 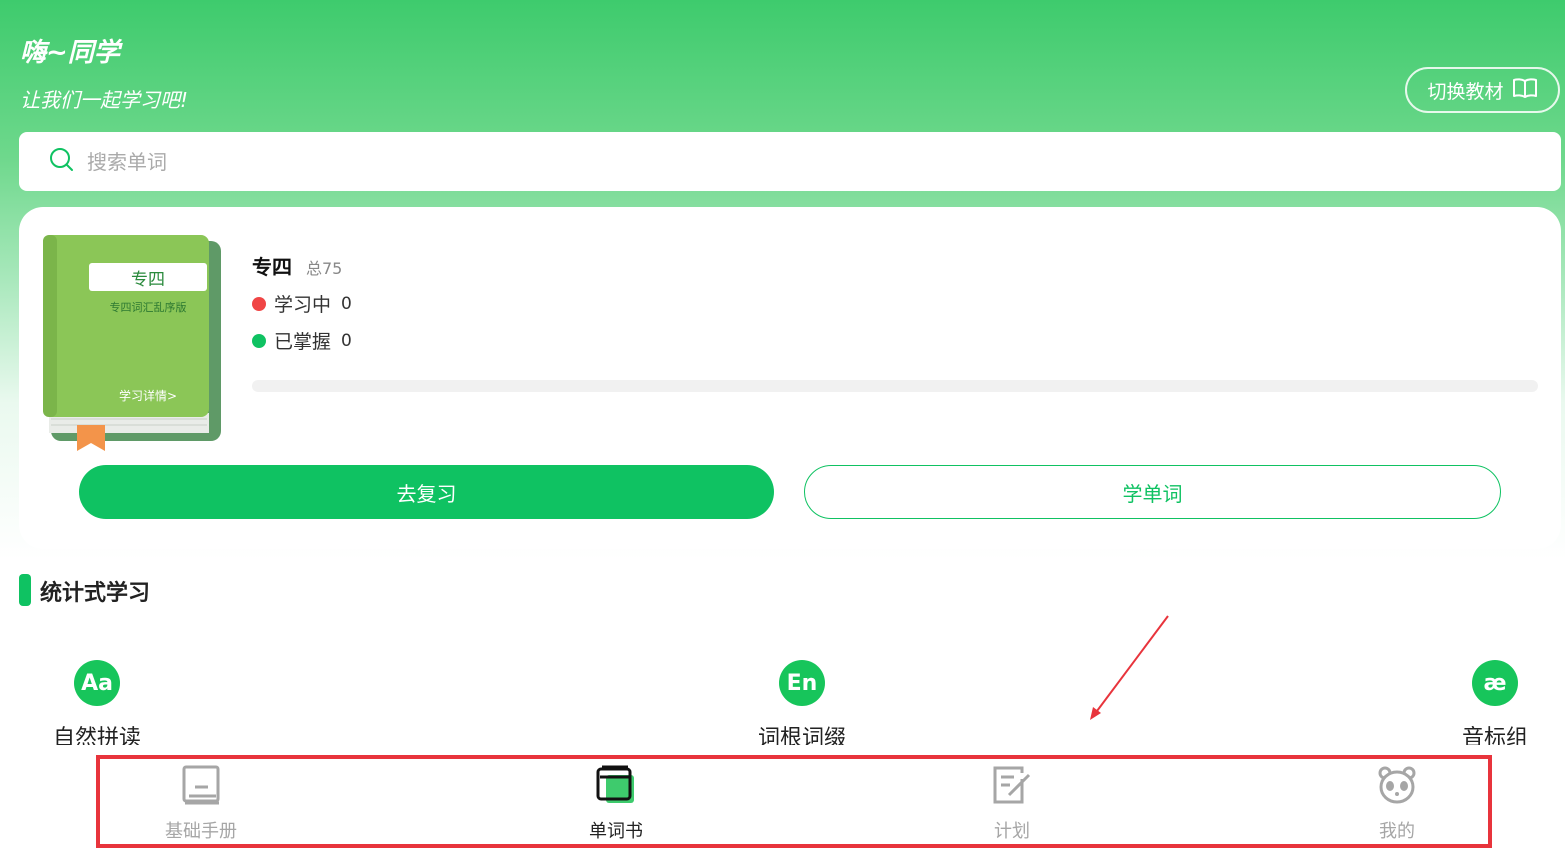 I want to click on open-book-icon, so click(x=1525, y=90).